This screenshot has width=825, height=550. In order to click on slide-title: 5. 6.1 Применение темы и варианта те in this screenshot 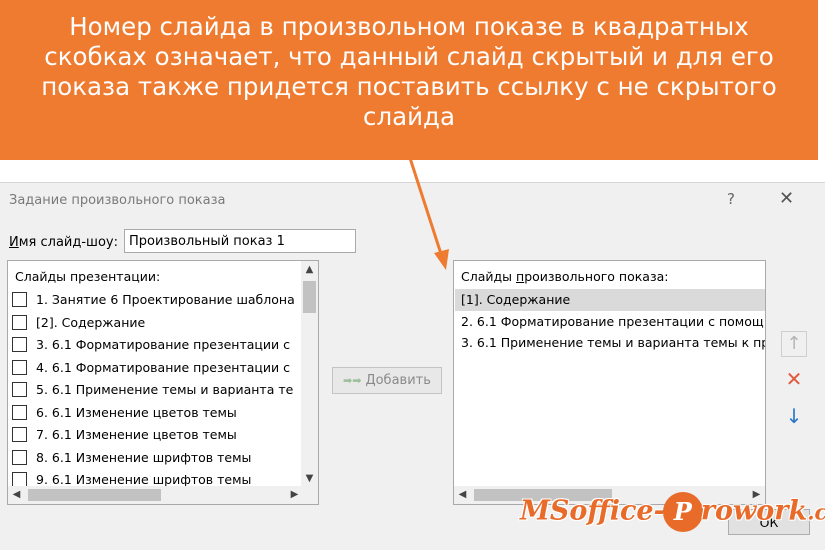, I will do `click(165, 389)`.